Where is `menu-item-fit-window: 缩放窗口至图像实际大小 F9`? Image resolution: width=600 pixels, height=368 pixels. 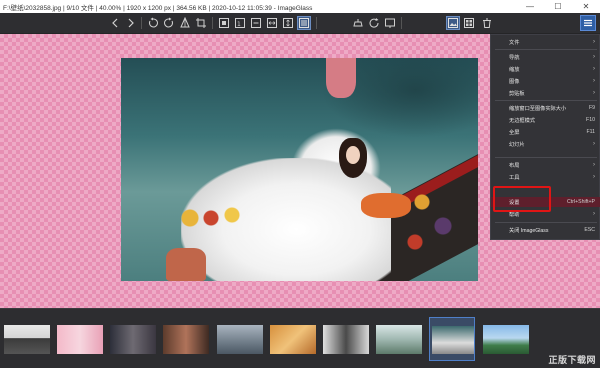 menu-item-fit-window: 缩放窗口至图像实际大小 F9 is located at coordinates (545, 108).